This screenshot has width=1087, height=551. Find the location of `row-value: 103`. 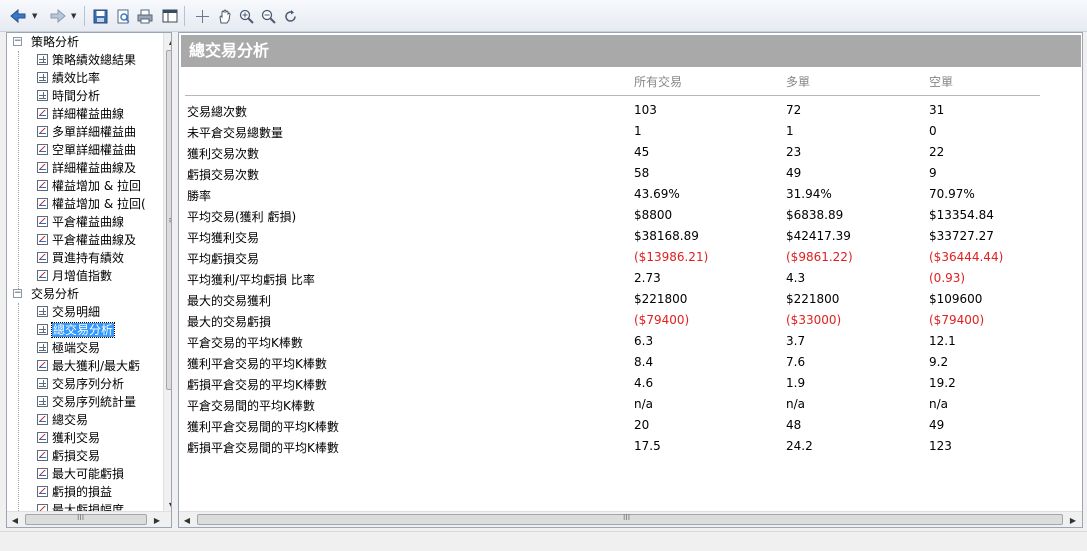

row-value: 103 is located at coordinates (645, 110).